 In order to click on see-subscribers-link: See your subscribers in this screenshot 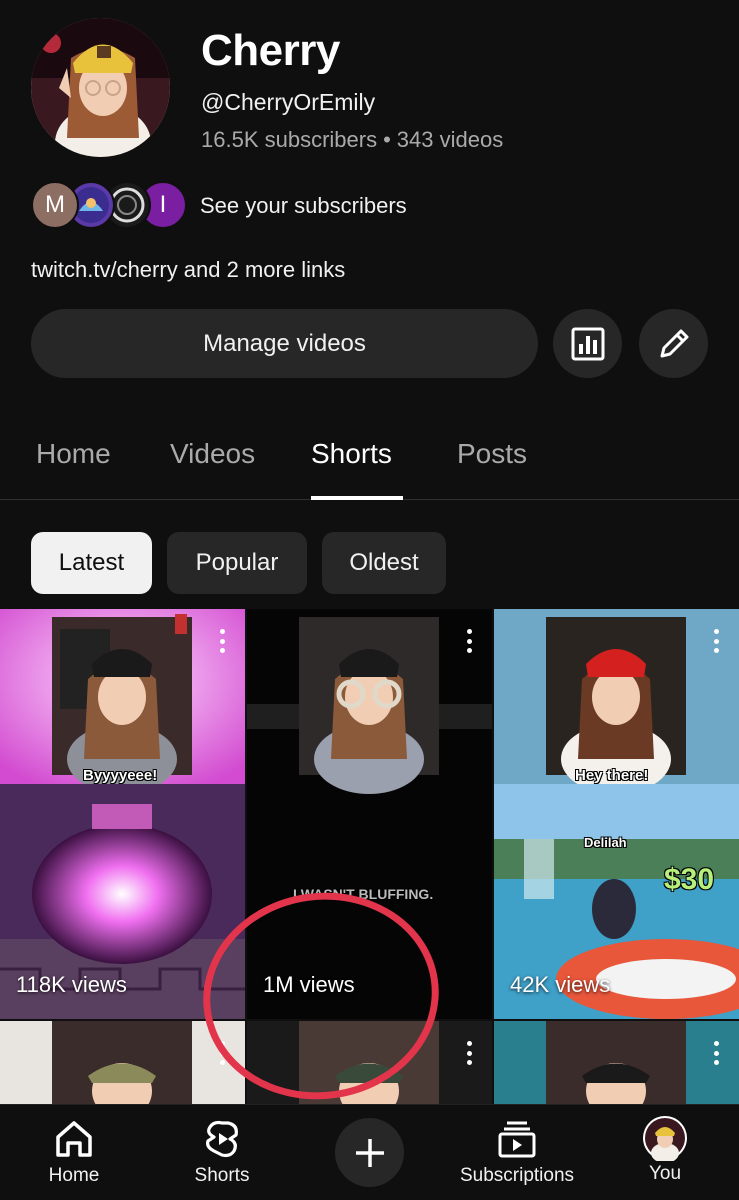, I will do `click(303, 206)`.